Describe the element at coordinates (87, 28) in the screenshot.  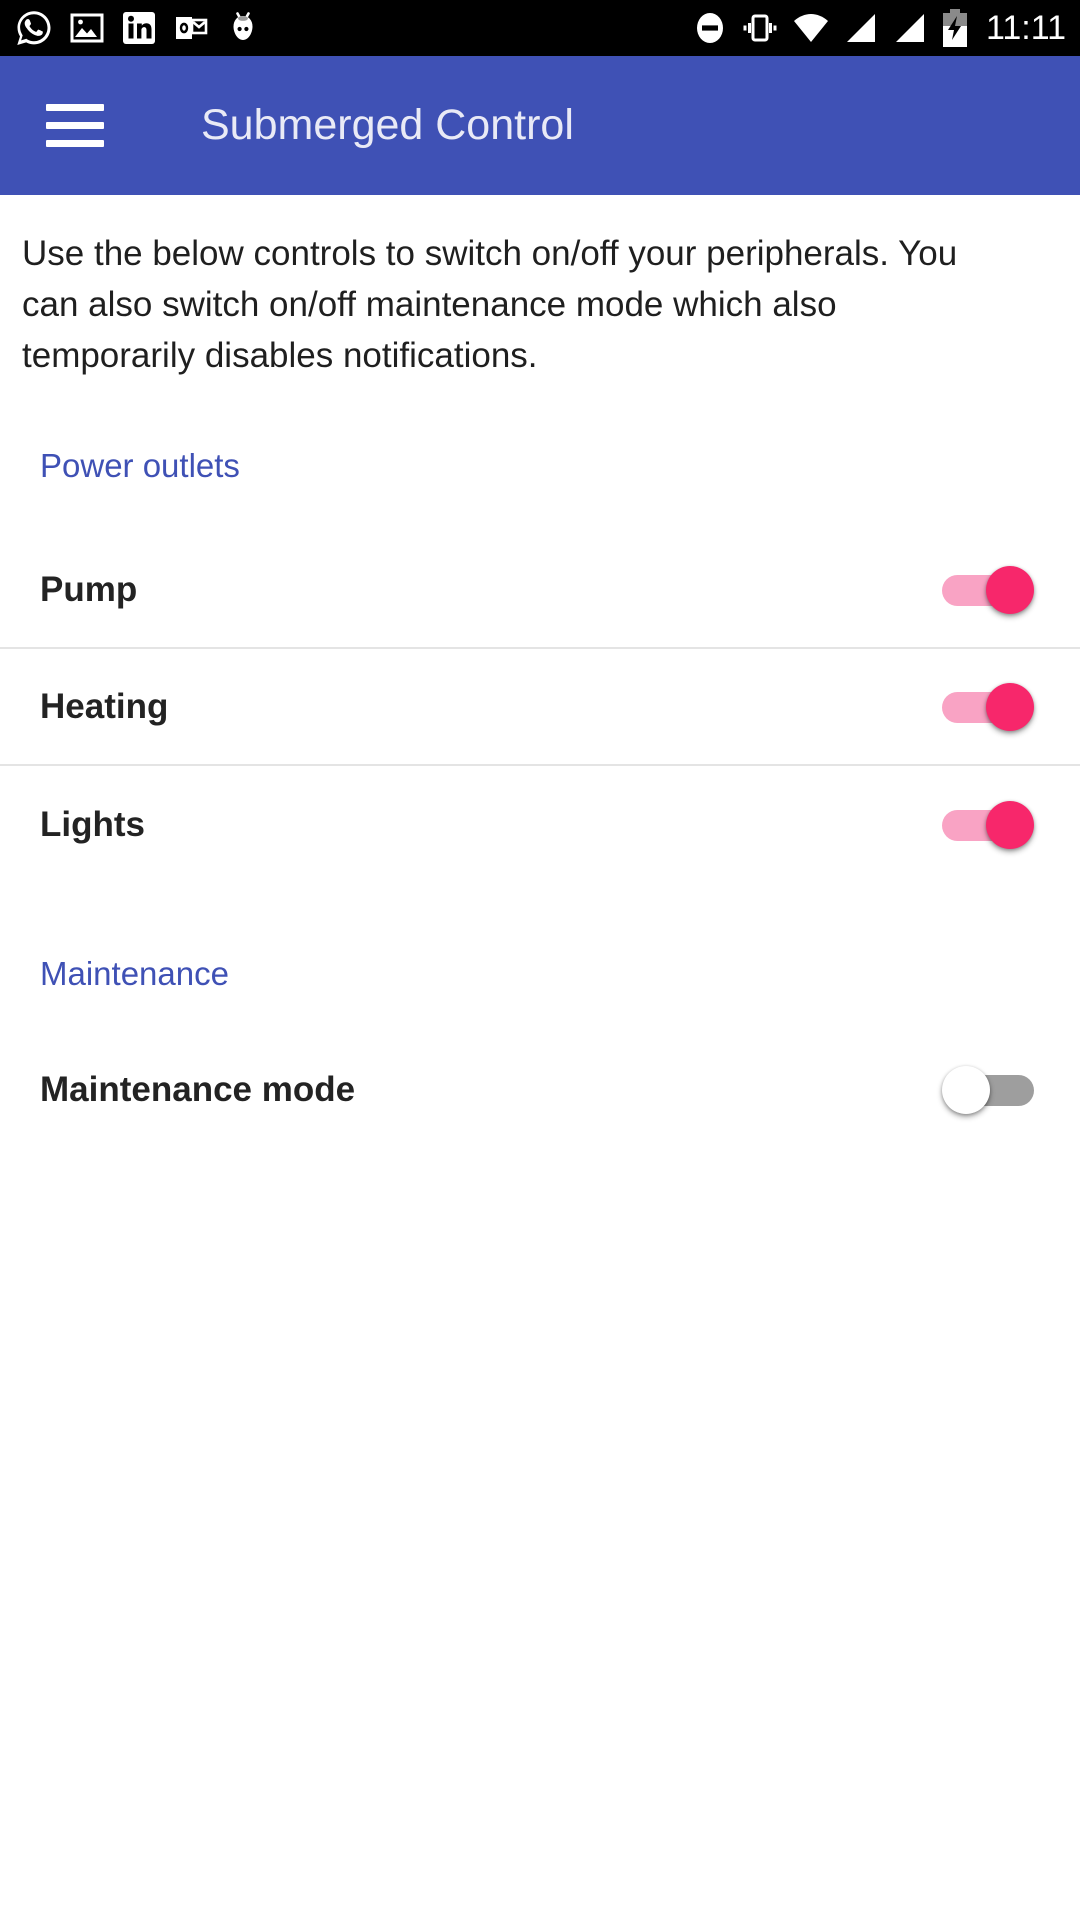
I see `gallery-icon` at that location.